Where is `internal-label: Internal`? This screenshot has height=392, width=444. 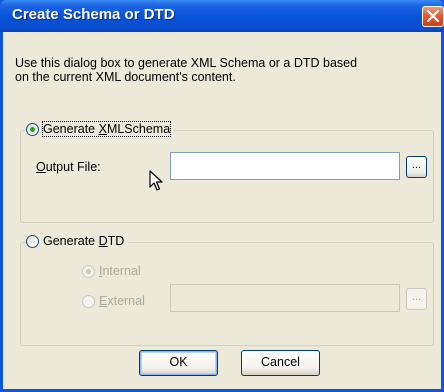 internal-label: Internal is located at coordinates (120, 271).